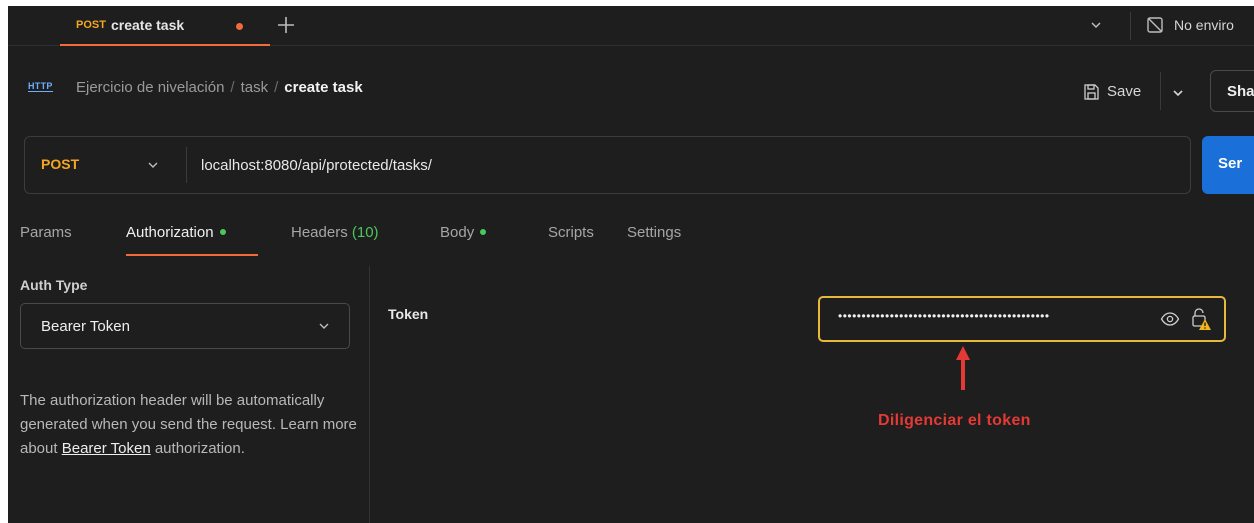  Describe the element at coordinates (170, 232) in the screenshot. I see `tab-label: Authorization` at that location.